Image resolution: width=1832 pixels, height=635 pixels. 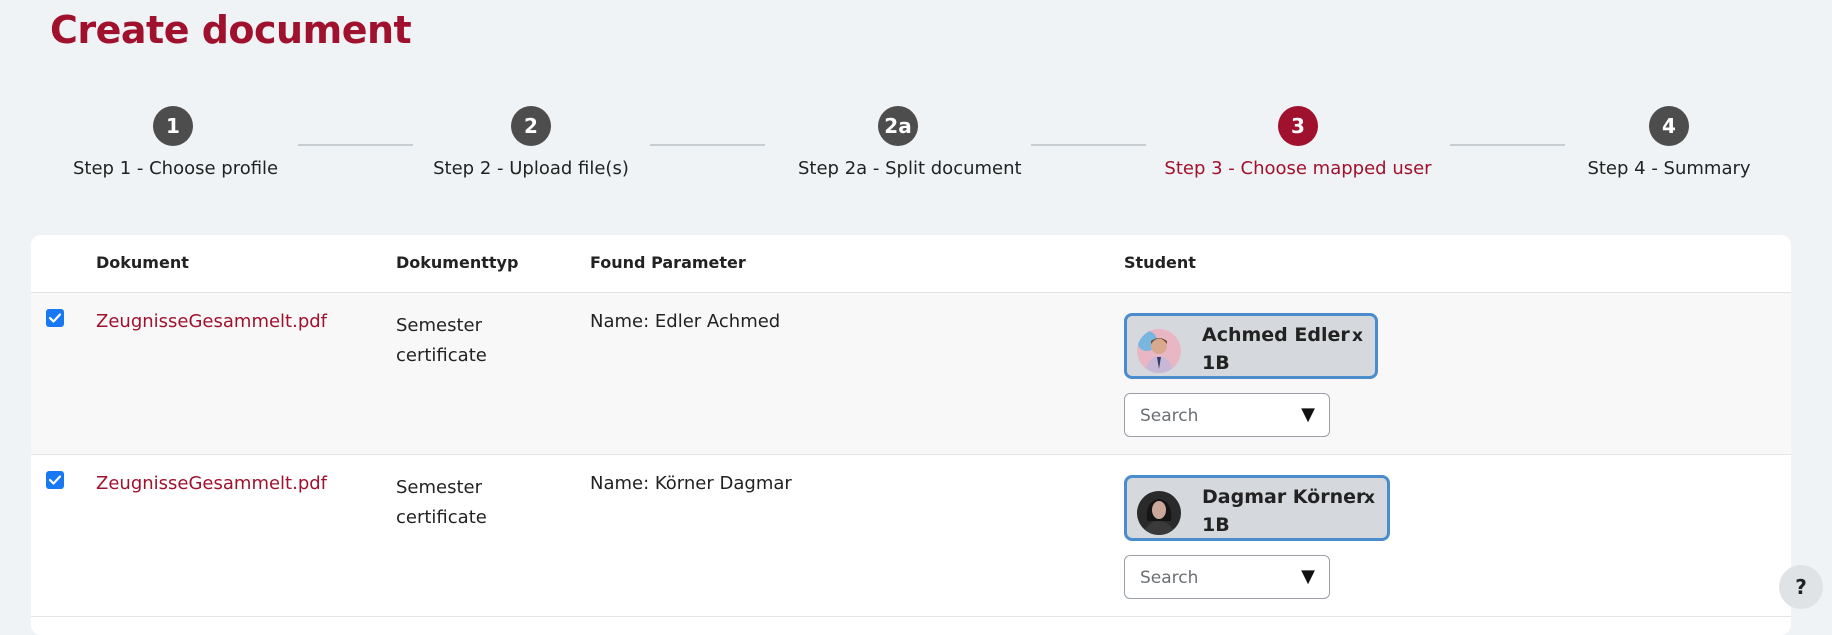 What do you see at coordinates (1284, 497) in the screenshot?
I see `student-name: Dagmar Körner` at bounding box center [1284, 497].